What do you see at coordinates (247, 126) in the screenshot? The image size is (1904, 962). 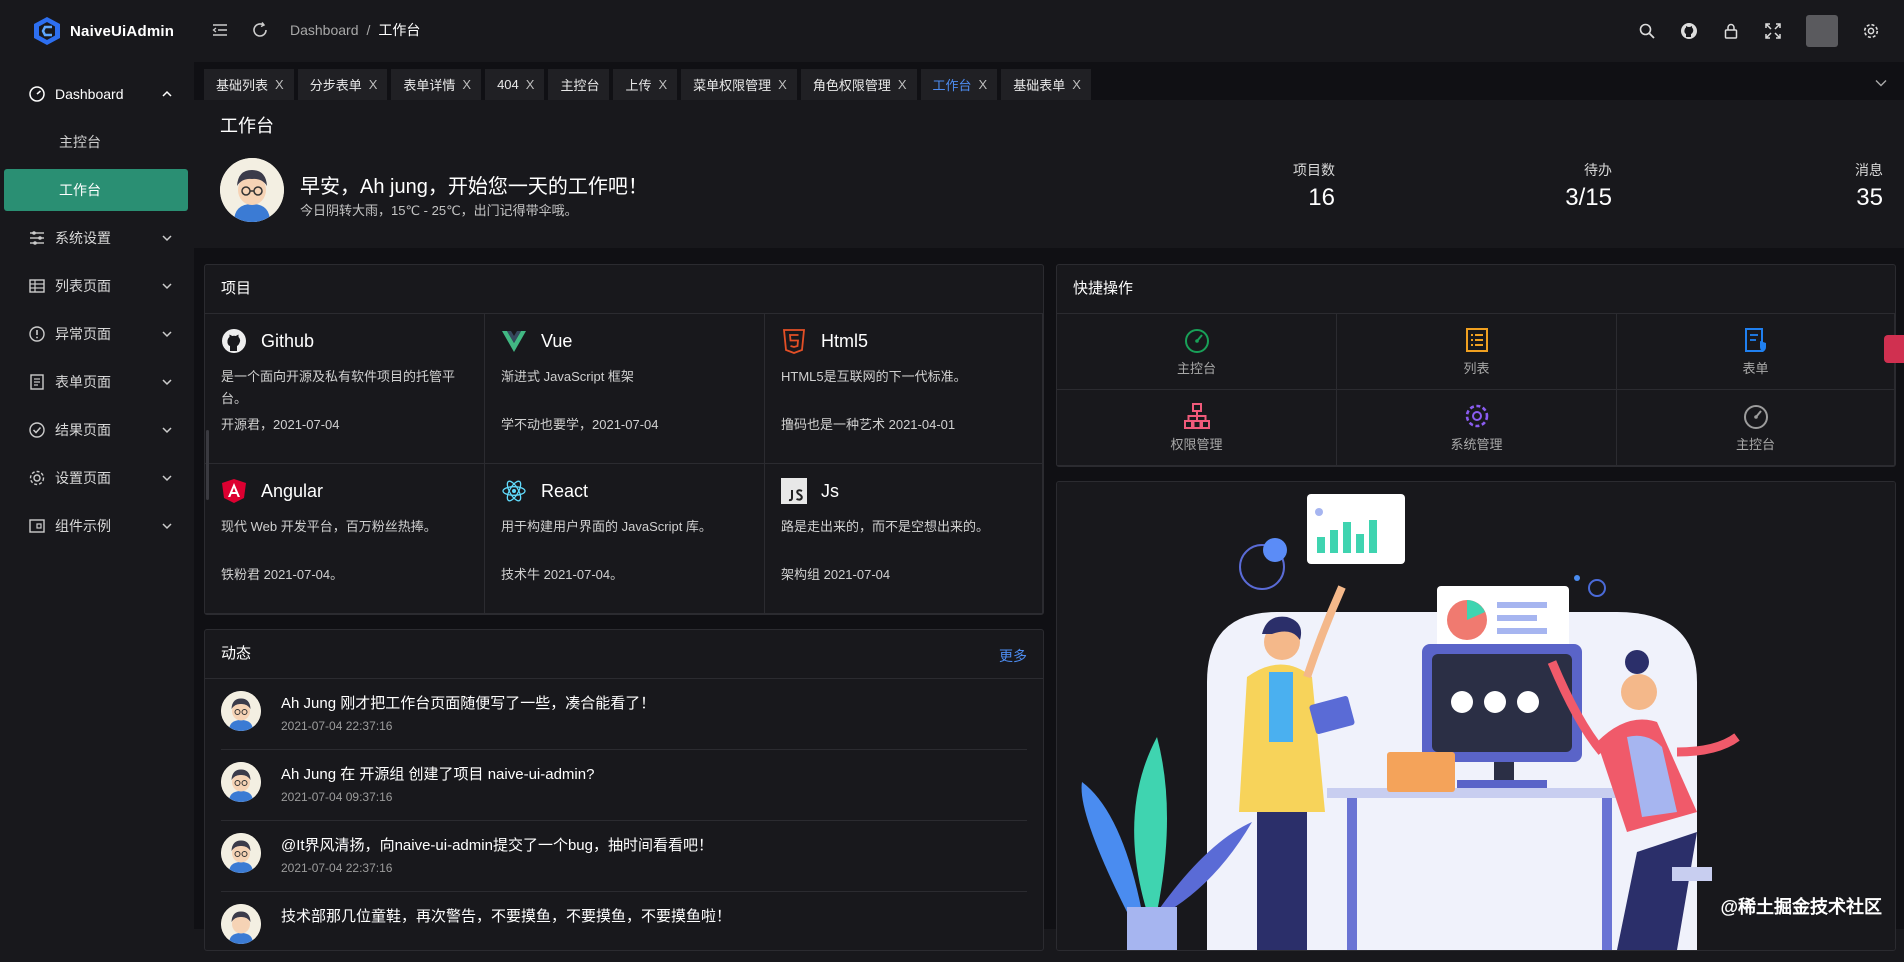 I see `page-title: 工作台` at bounding box center [247, 126].